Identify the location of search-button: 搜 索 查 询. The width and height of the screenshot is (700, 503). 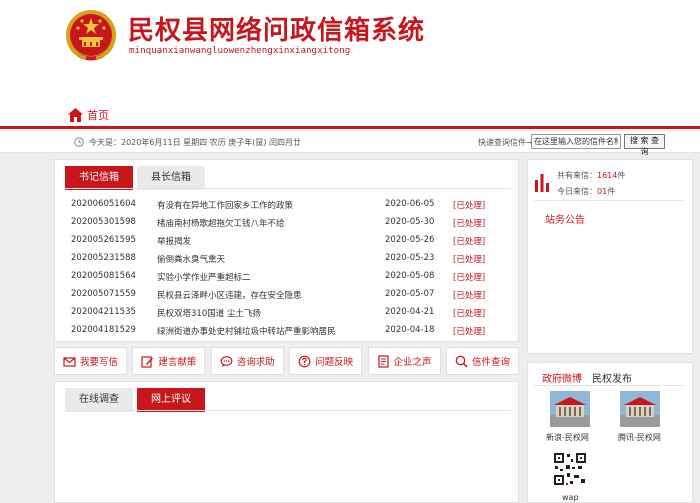
(644, 145).